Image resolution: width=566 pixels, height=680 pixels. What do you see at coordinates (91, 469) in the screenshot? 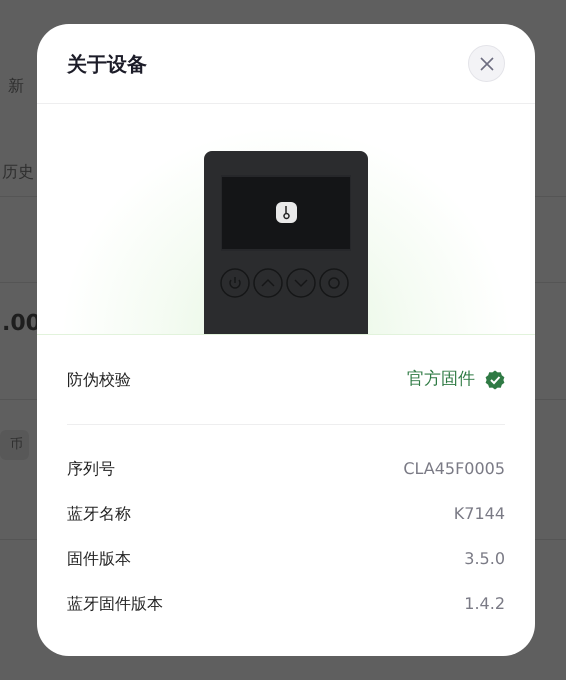
I see `detail-label: 序列号` at bounding box center [91, 469].